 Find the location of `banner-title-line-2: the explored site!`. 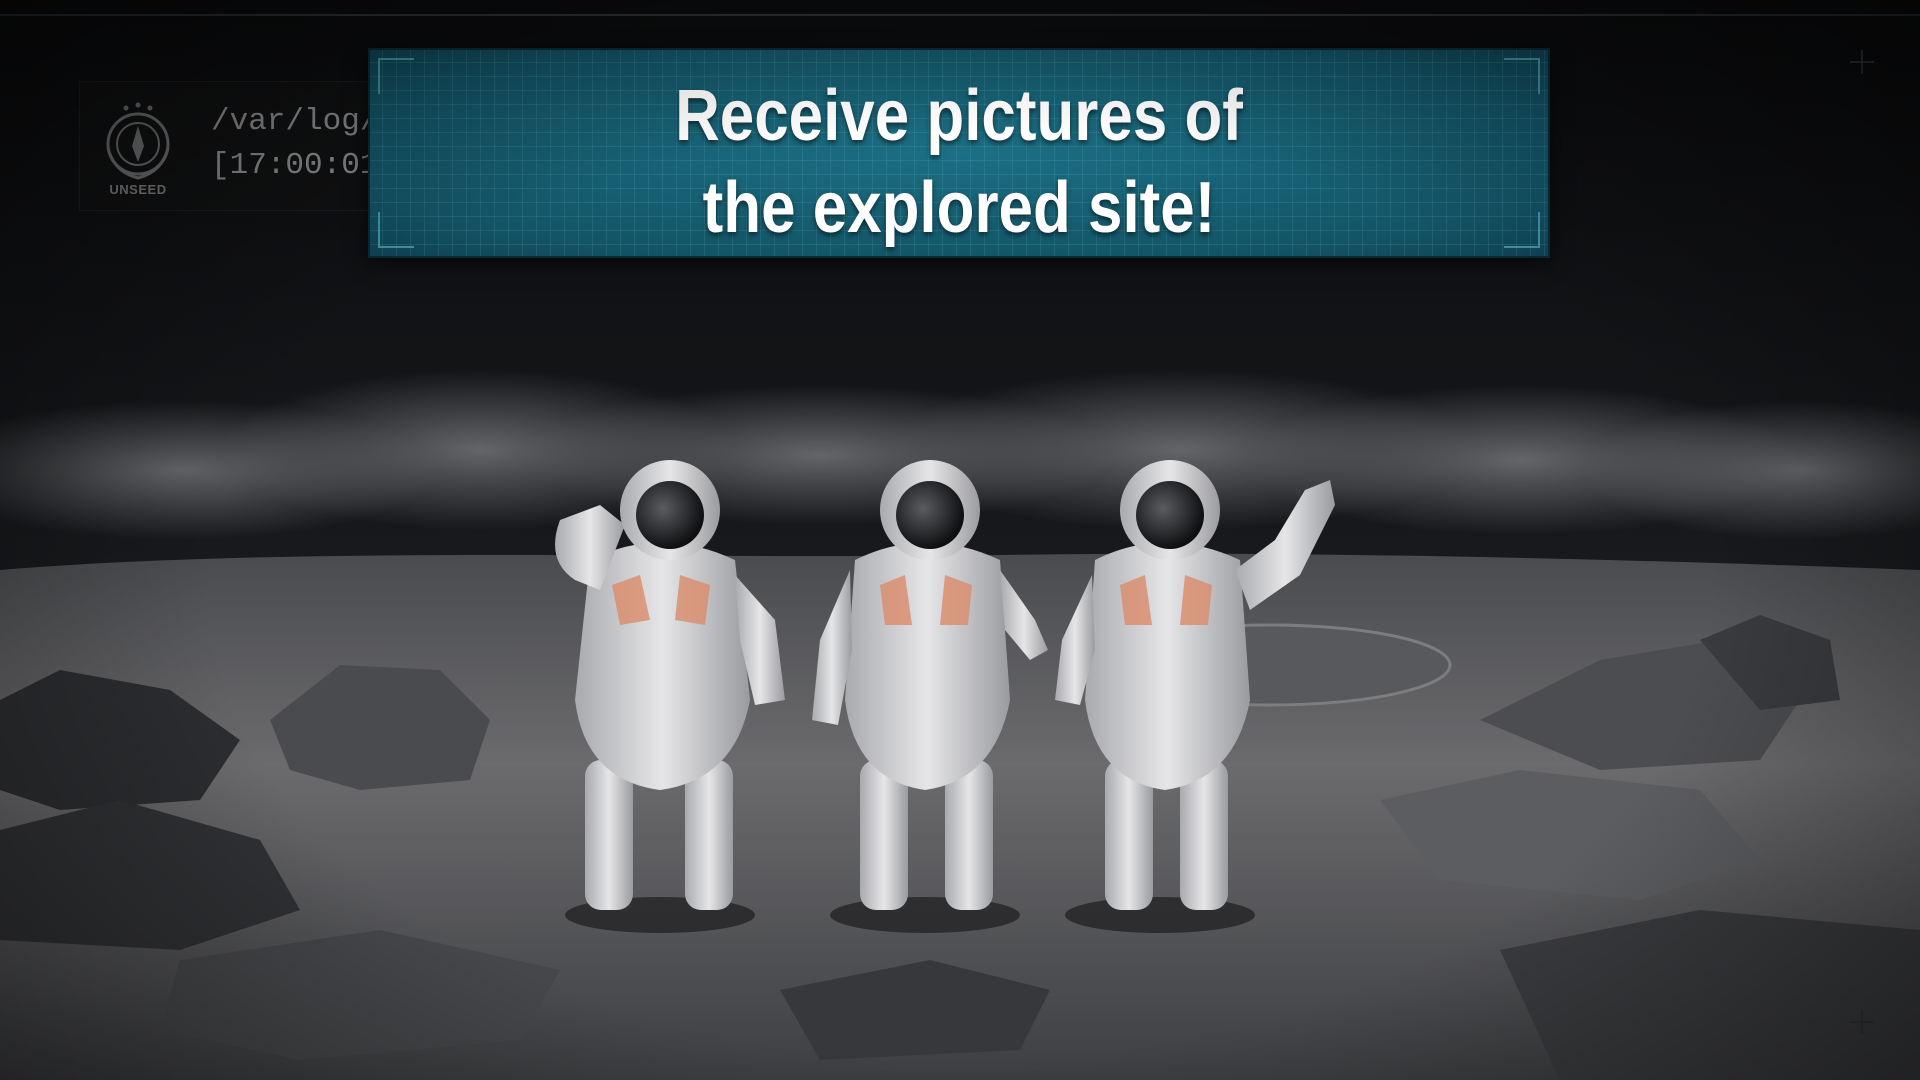

banner-title-line-2: the explored site! is located at coordinates (959, 208).